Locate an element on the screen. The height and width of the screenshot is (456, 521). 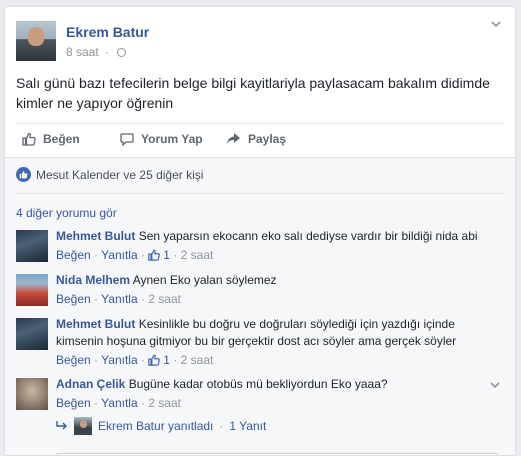
post-header: Ekrem Batur 8 saat · is located at coordinates (261, 41).